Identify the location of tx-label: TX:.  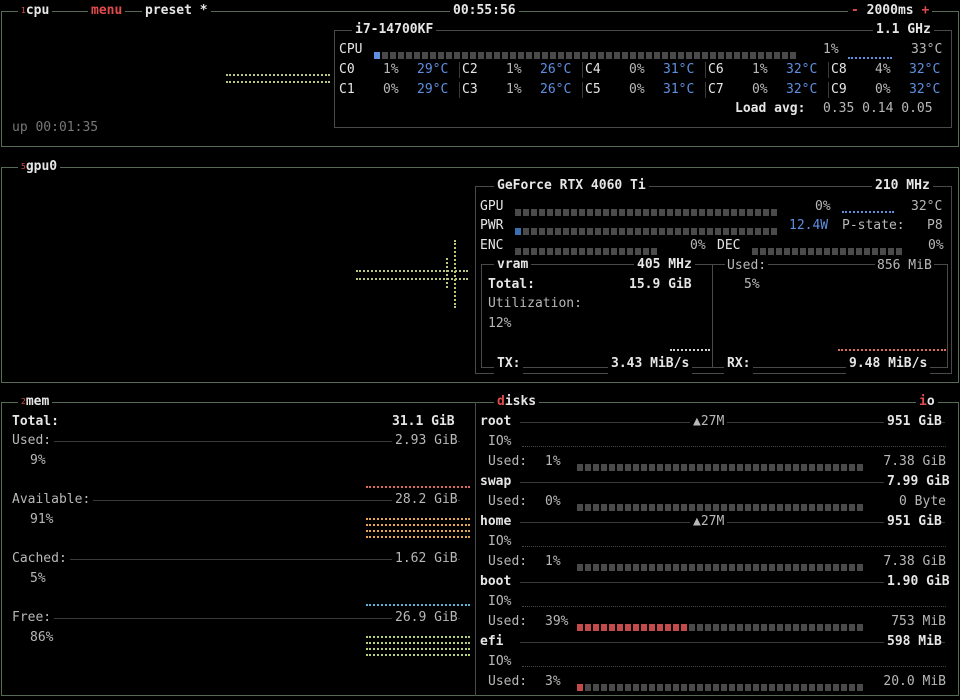
(509, 364).